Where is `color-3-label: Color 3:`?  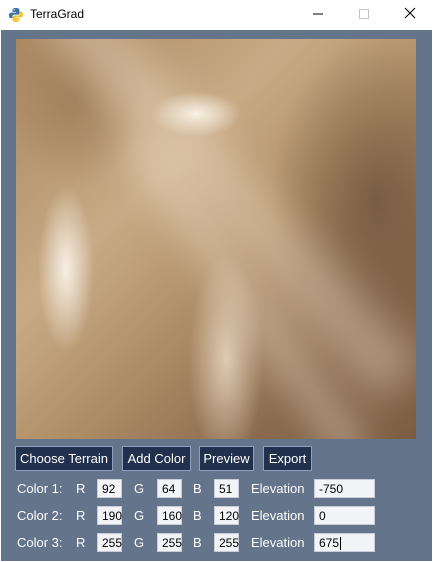 color-3-label: Color 3: is located at coordinates (40, 542).